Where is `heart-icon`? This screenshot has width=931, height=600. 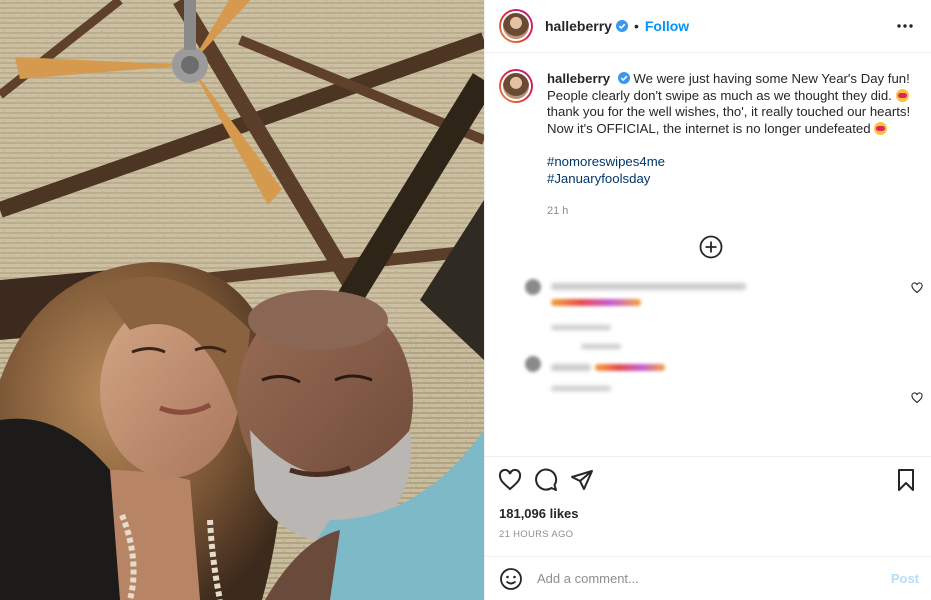 heart-icon is located at coordinates (510, 480).